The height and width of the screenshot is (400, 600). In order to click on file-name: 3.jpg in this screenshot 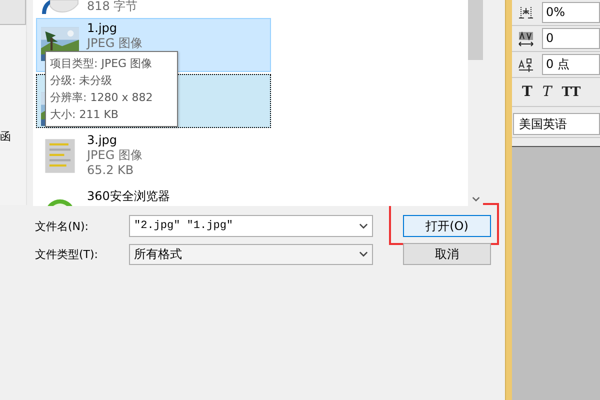, I will do `click(102, 140)`.